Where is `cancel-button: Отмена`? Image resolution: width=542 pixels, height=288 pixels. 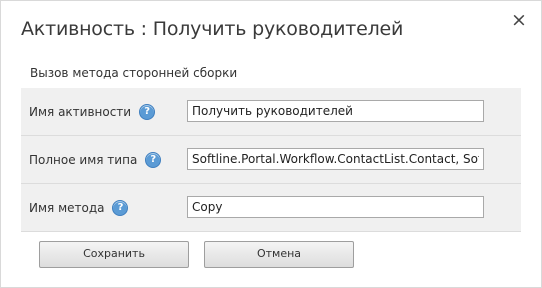
cancel-button: Отмена is located at coordinates (279, 254).